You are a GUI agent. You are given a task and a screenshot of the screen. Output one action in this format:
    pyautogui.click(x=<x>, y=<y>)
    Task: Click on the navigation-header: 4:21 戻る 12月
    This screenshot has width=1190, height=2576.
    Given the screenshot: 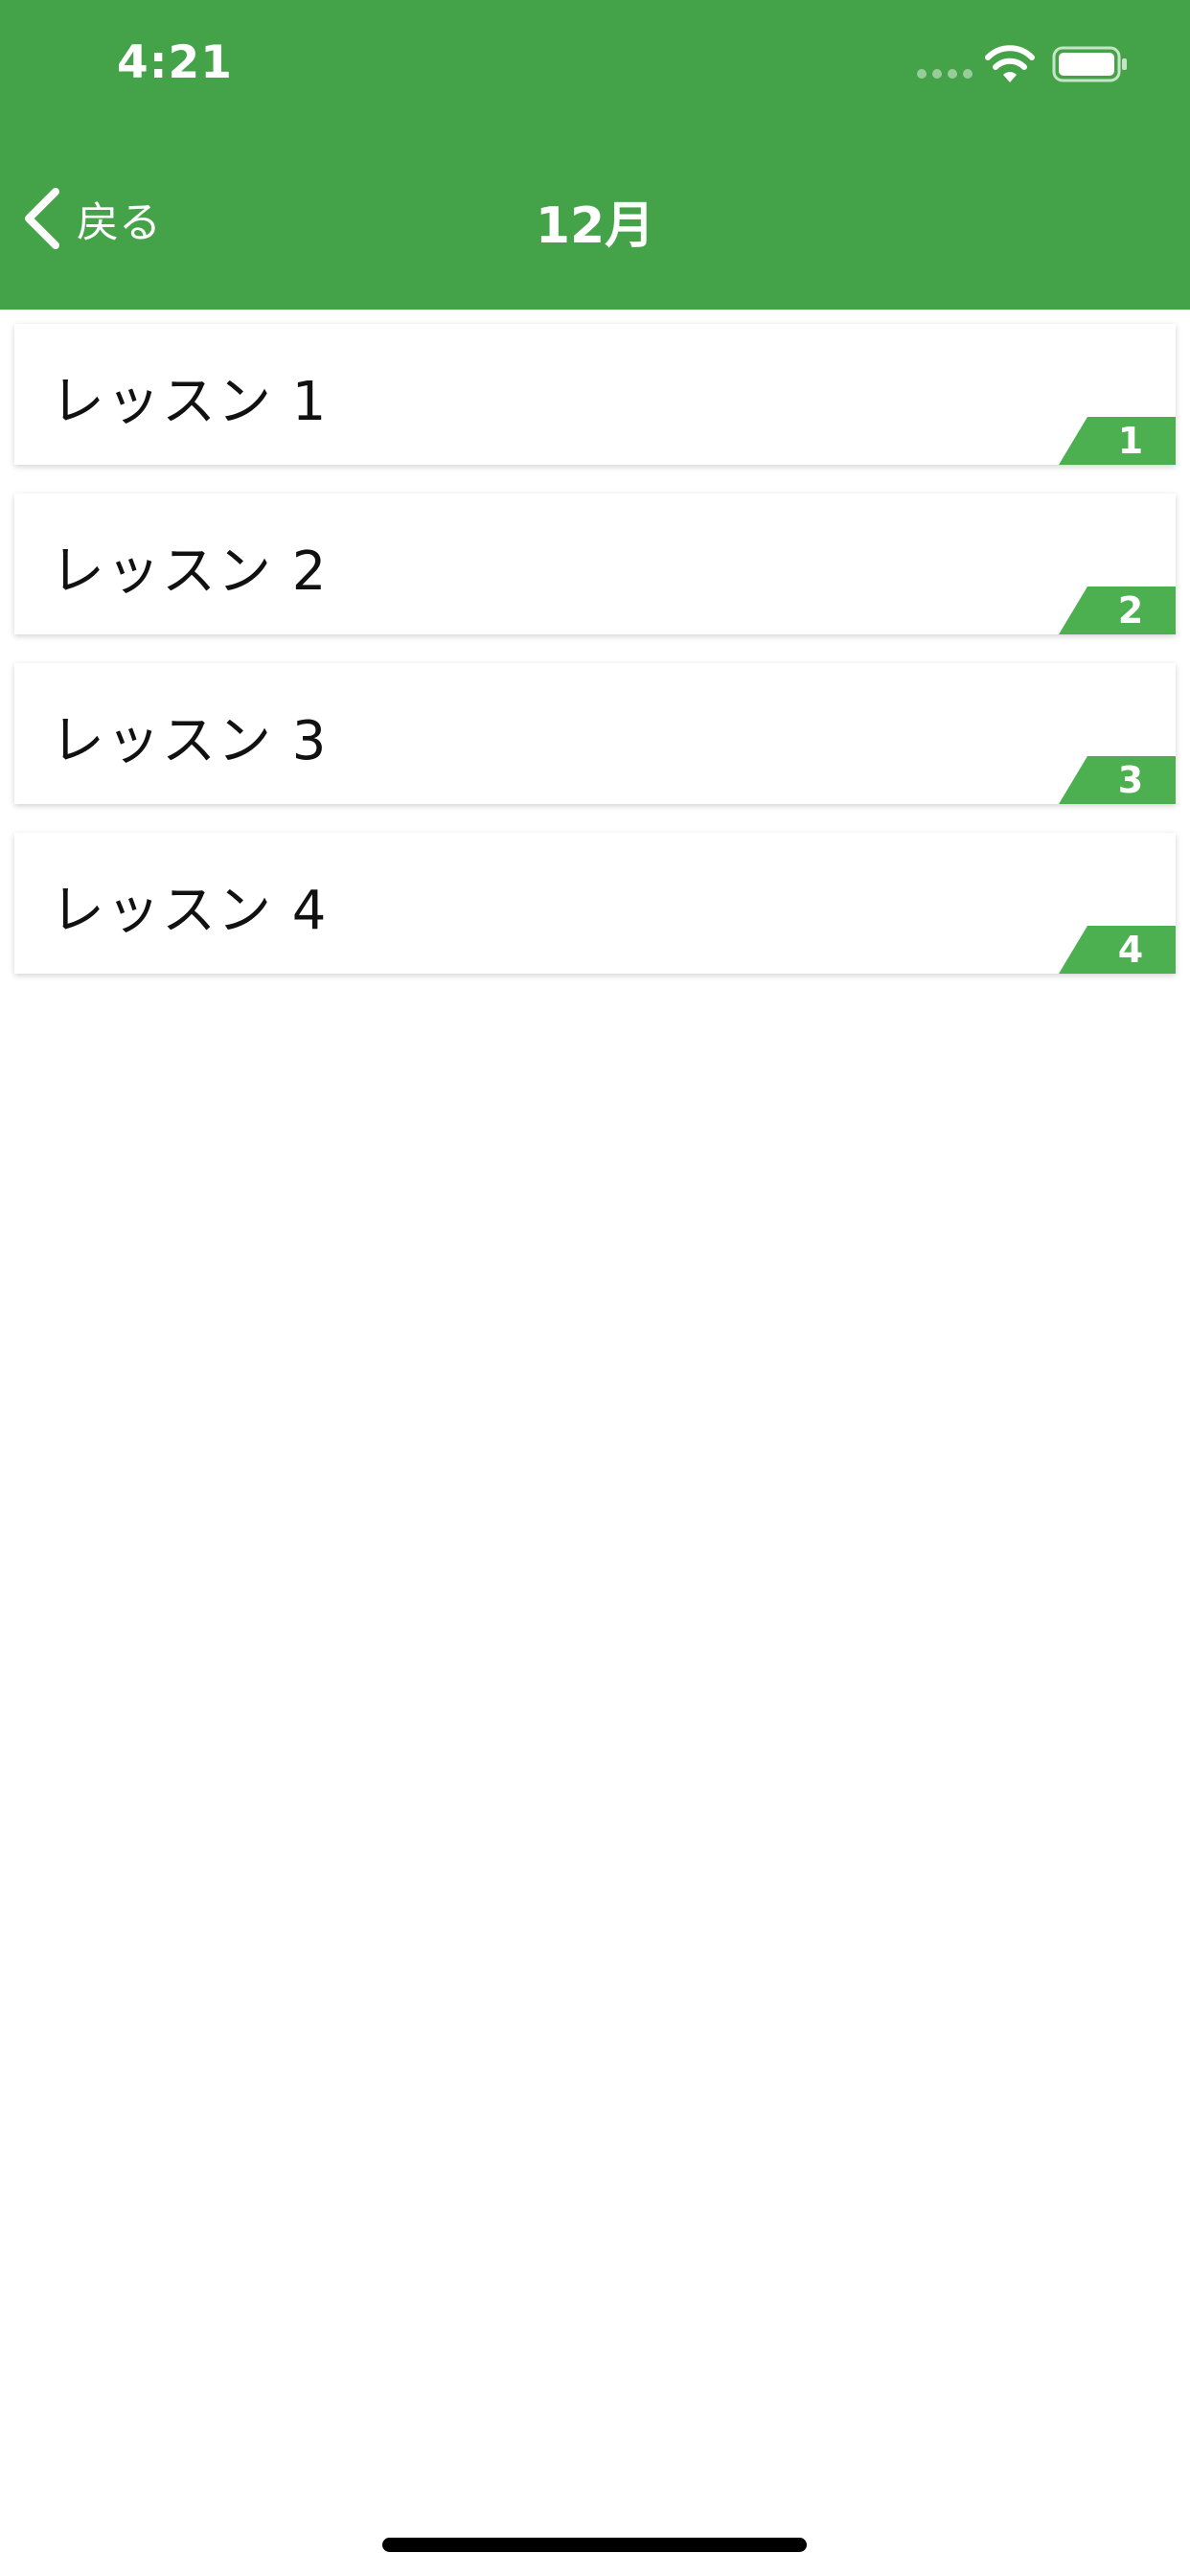 What is the action you would take?
    pyautogui.click(x=595, y=155)
    